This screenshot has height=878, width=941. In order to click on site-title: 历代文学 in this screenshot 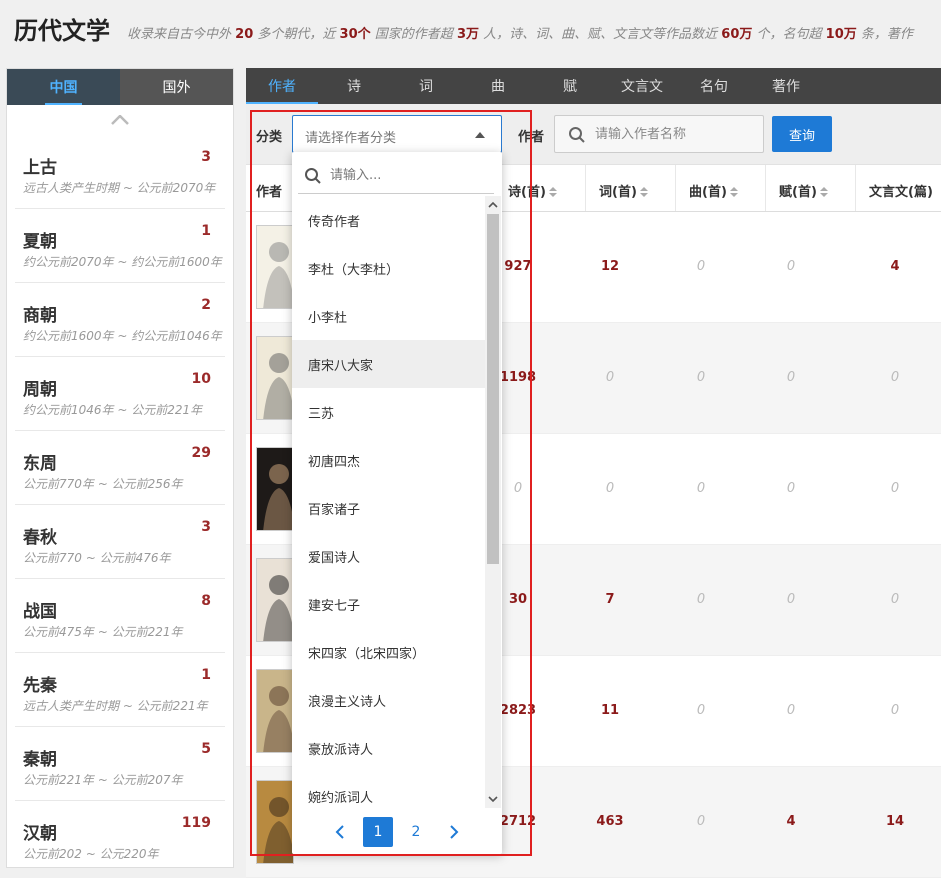, I will do `click(62, 28)`.